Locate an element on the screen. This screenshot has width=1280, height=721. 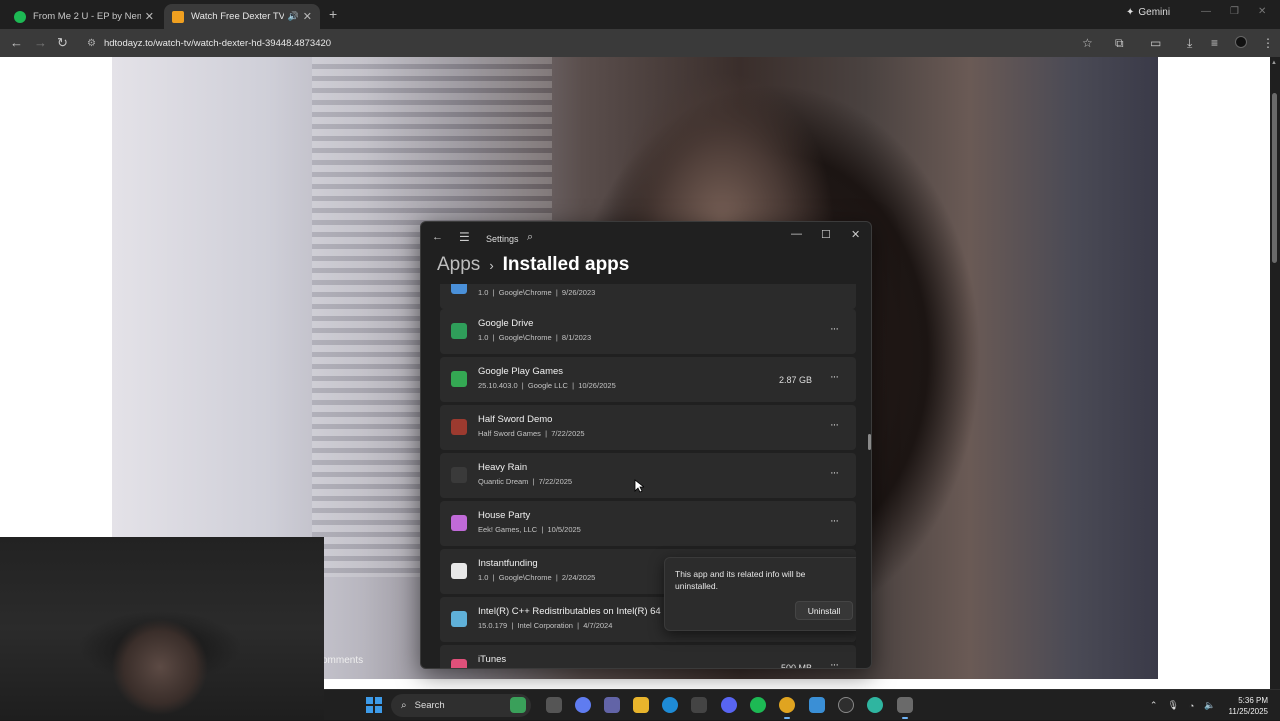
volume-icon: 🔈 is located at coordinates (1209, 705).